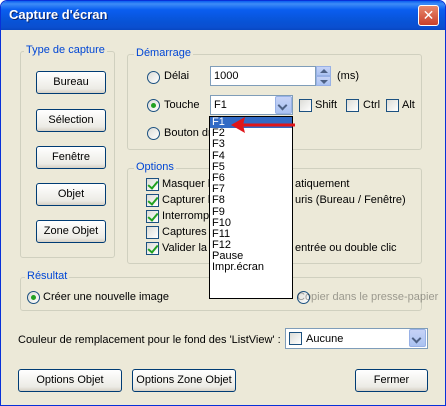 The image size is (446, 406). Describe the element at coordinates (47, 276) in the screenshot. I see `result-legend: Résultat` at that location.